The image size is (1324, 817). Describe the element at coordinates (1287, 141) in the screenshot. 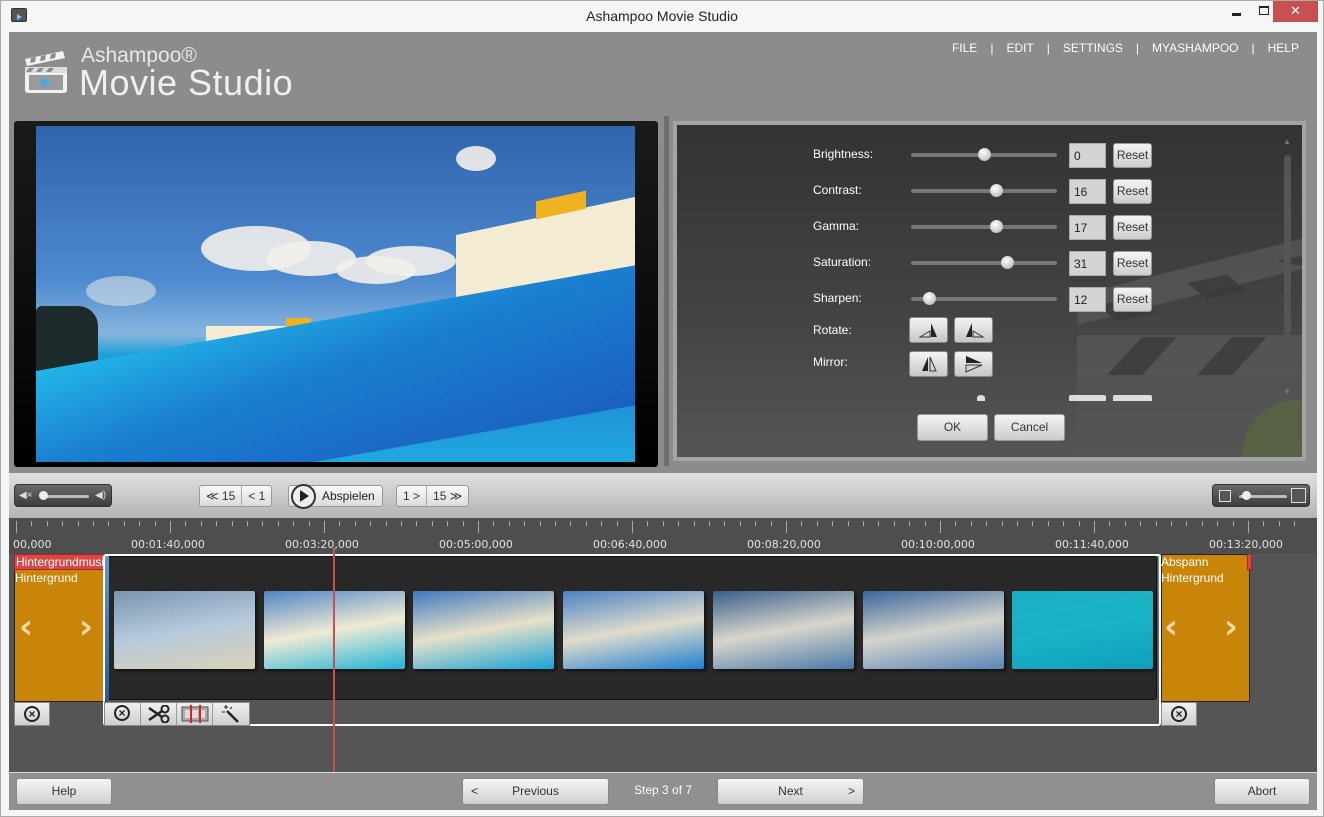

I see `scroll-up-arrow-icon: ▲` at that location.